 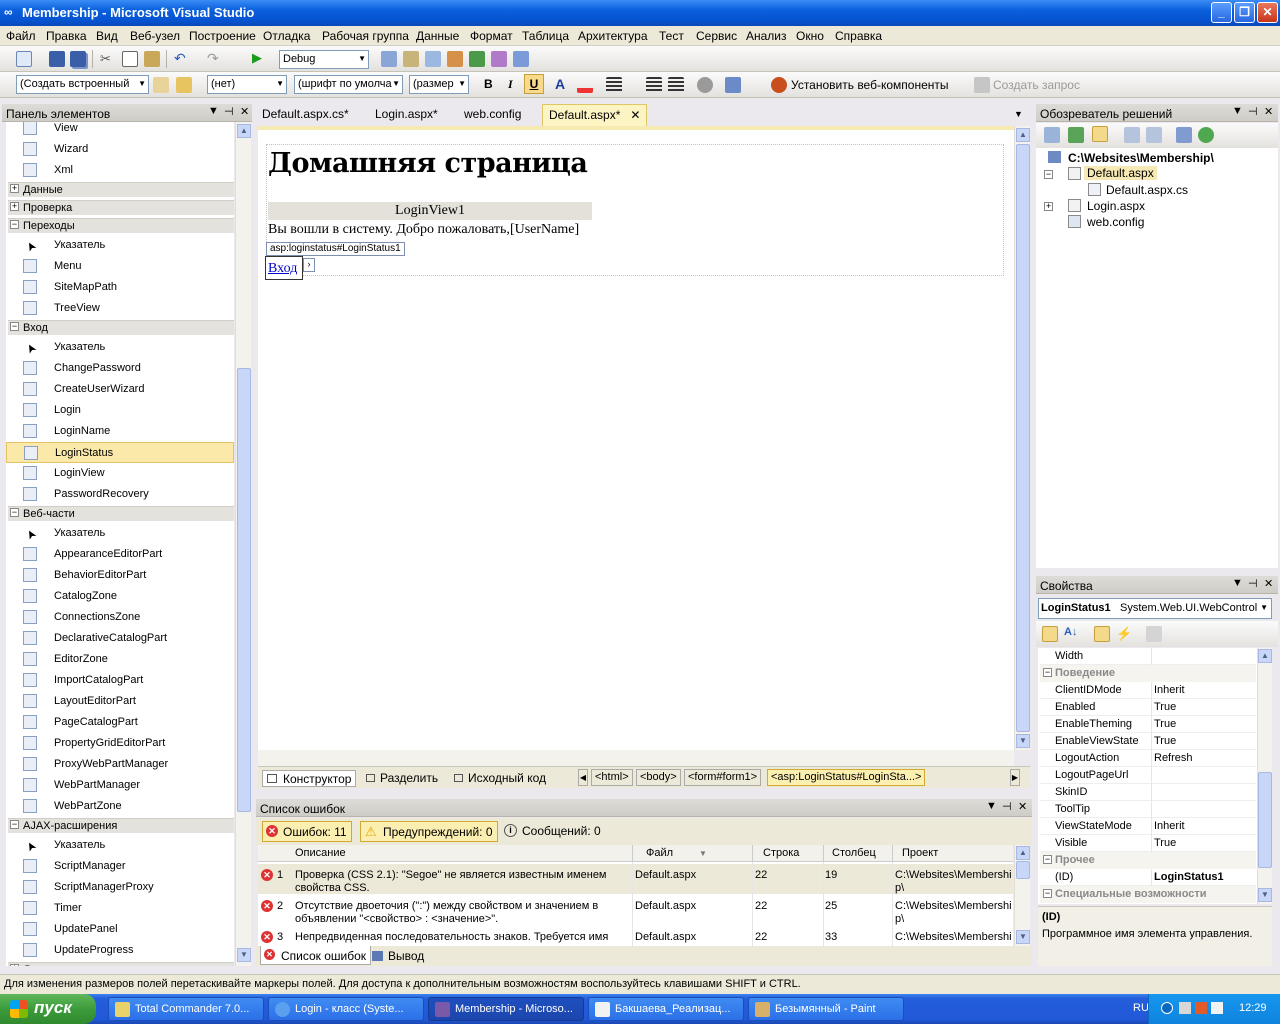 What do you see at coordinates (676, 853) in the screenshot?
I see `col-file: Файл ▼` at bounding box center [676, 853].